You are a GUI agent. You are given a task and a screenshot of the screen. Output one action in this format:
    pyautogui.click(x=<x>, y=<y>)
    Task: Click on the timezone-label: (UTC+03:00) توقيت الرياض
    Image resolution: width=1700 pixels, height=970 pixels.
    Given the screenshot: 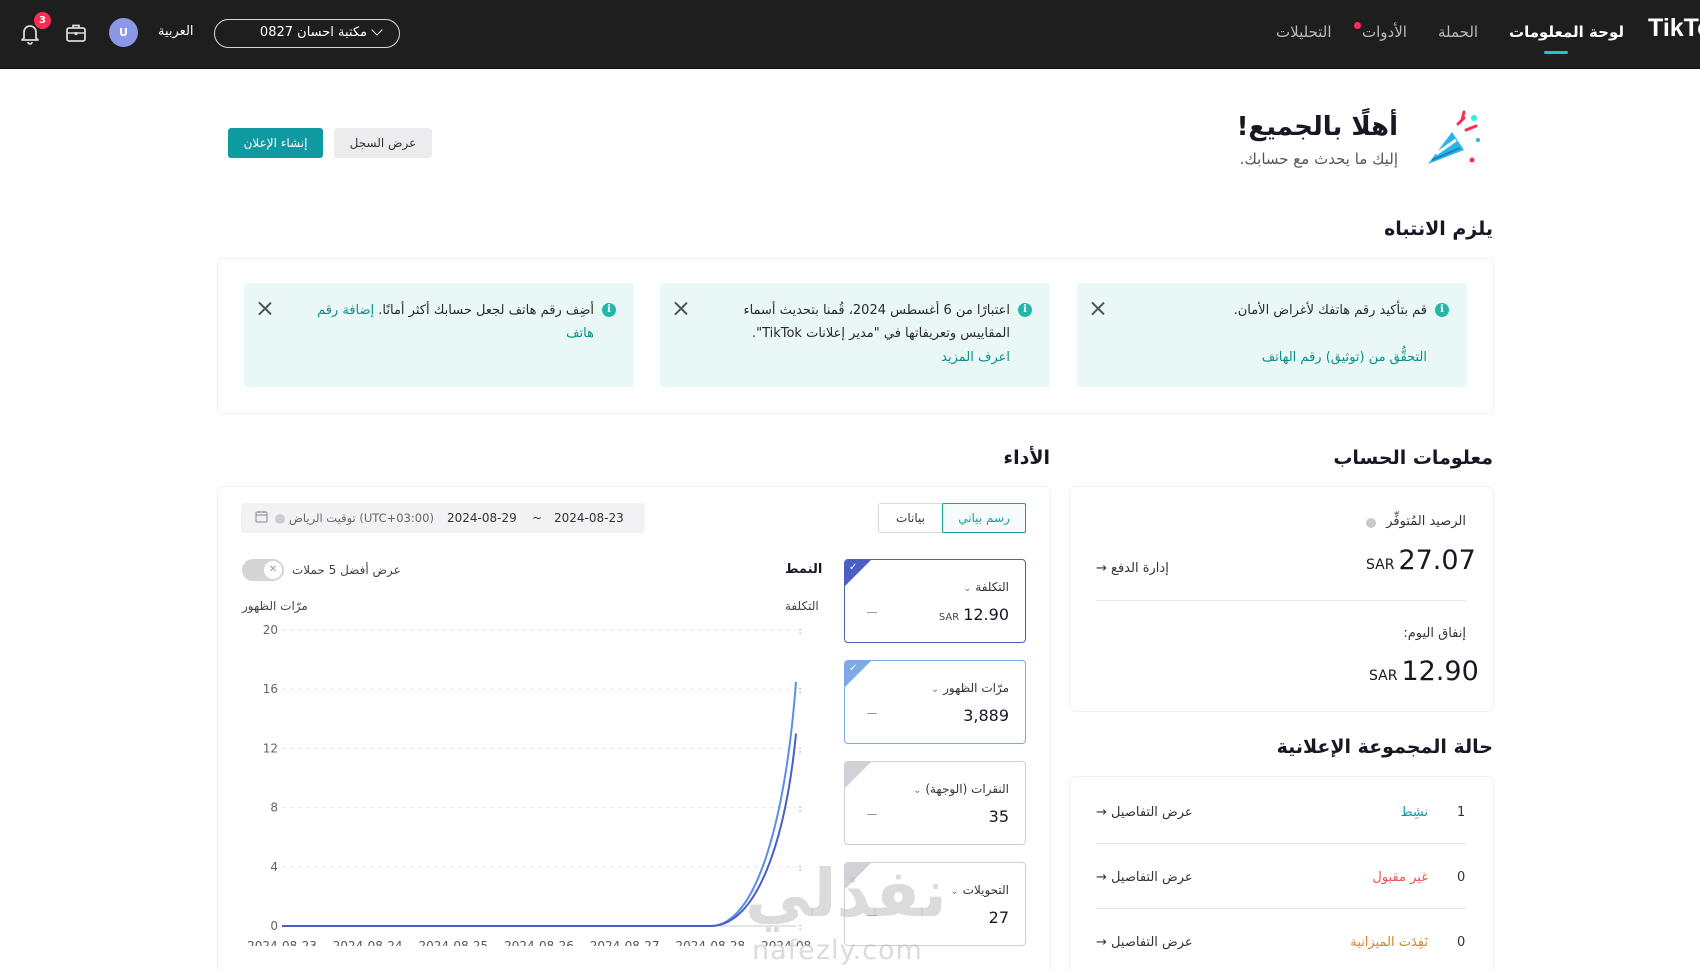 What is the action you would take?
    pyautogui.click(x=361, y=518)
    